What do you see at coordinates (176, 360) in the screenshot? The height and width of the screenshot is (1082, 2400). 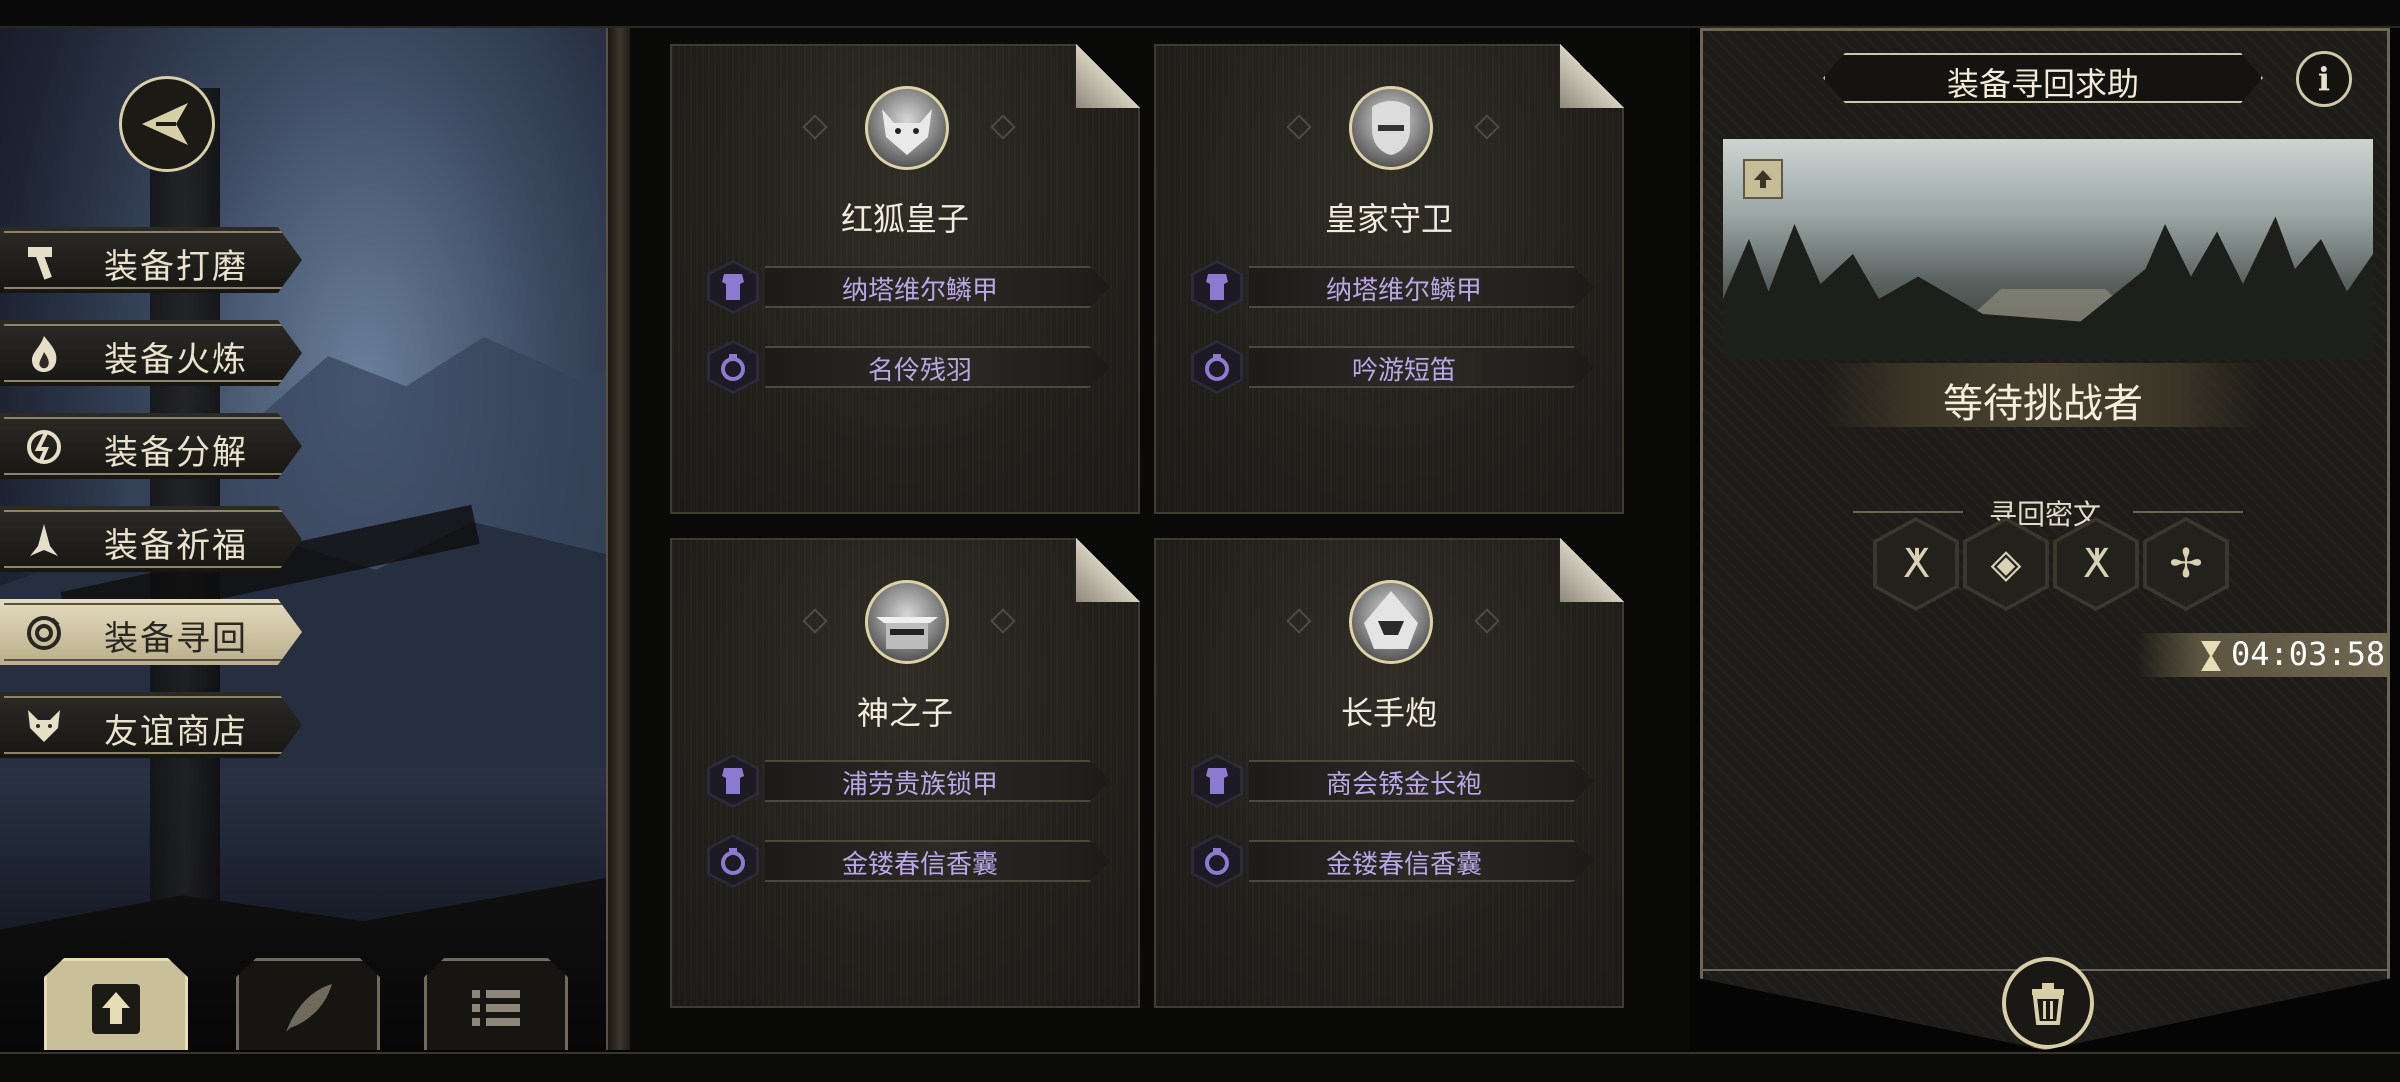 I see `menu-label: 装备火炼` at bounding box center [176, 360].